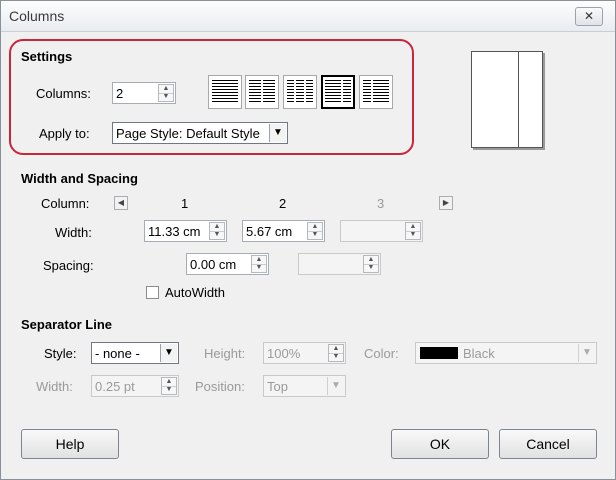  What do you see at coordinates (308, 16) in the screenshot?
I see `title-bar: Columns ✕` at bounding box center [308, 16].